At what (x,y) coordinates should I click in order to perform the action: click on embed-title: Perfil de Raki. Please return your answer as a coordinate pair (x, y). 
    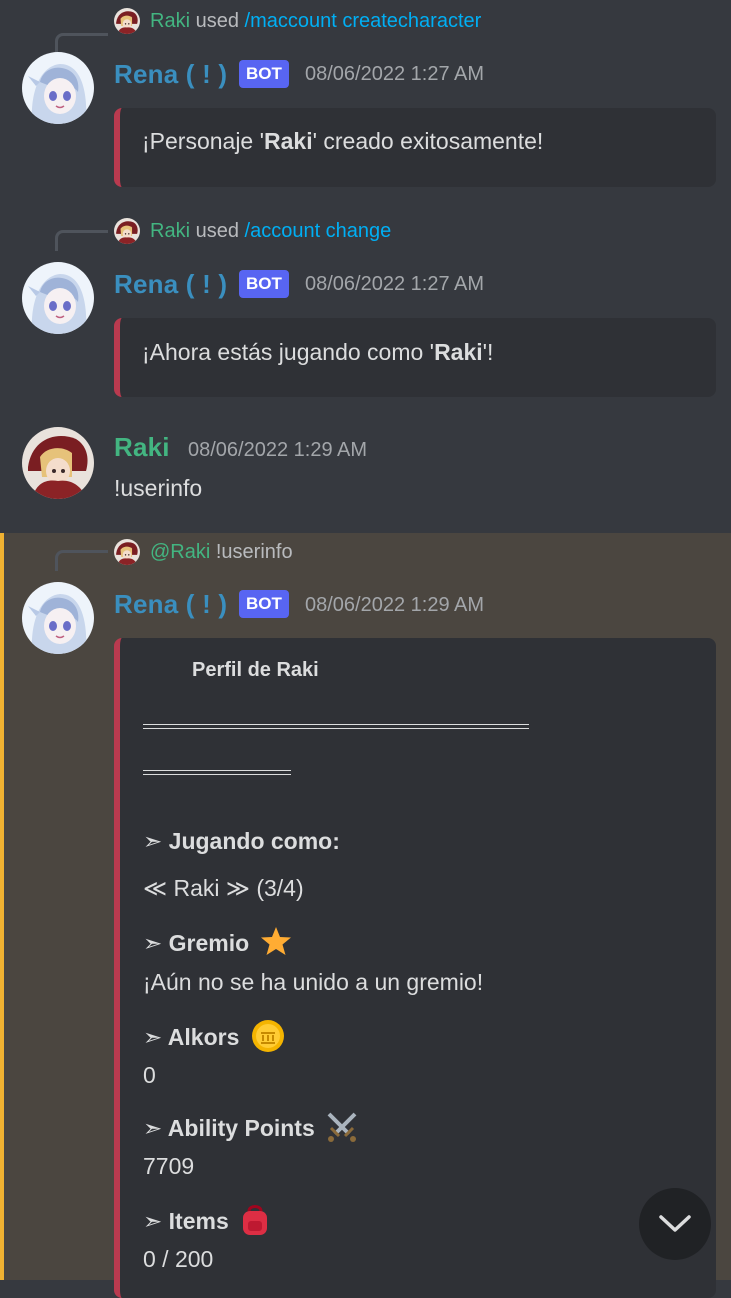
    Looking at the image, I should click on (255, 670).